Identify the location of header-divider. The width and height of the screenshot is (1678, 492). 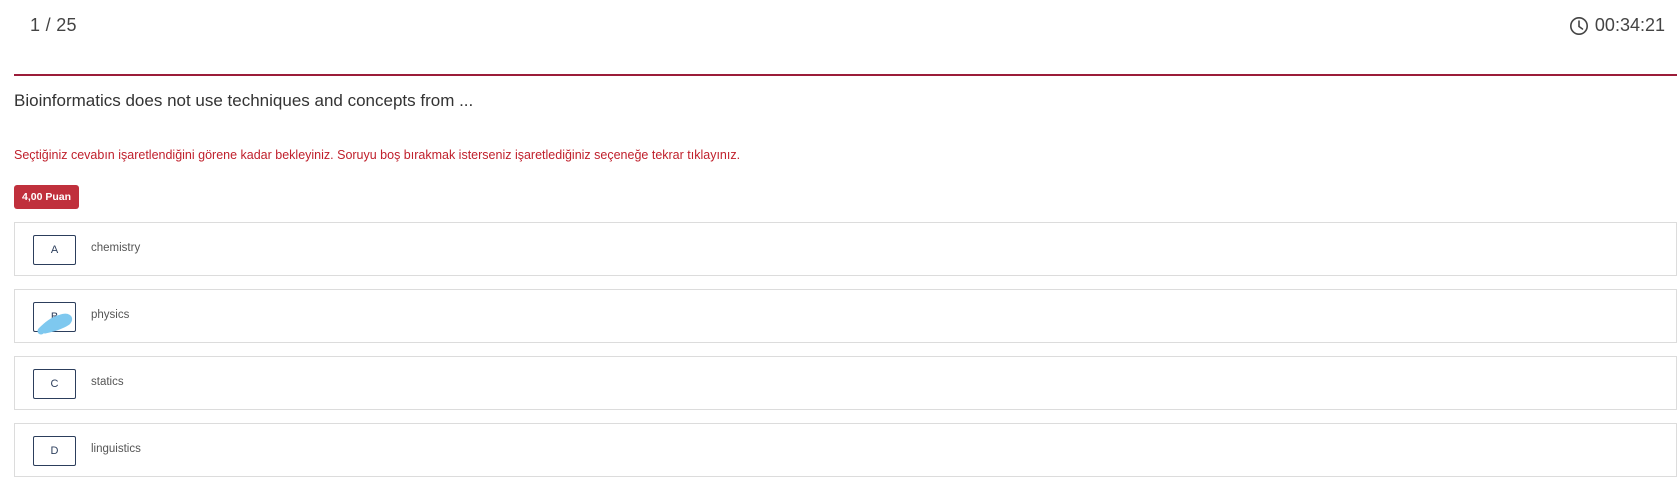
(845, 75).